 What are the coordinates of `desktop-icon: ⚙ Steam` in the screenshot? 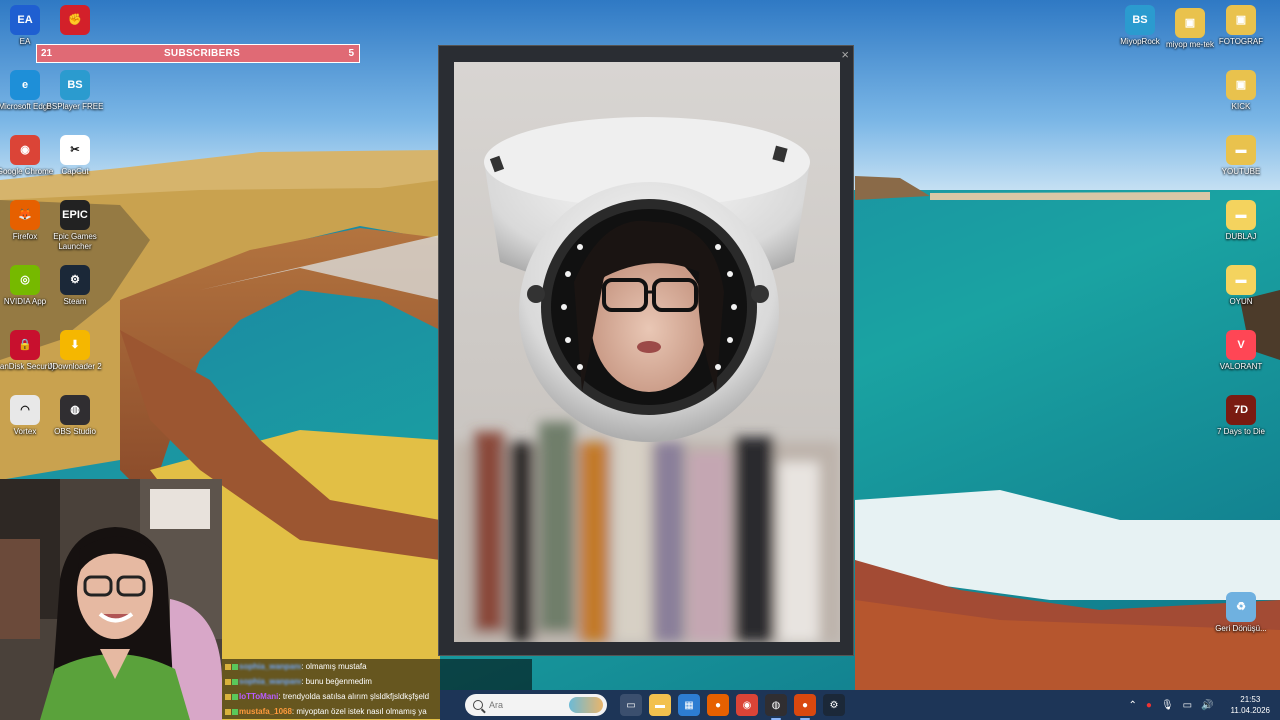 It's located at (75, 286).